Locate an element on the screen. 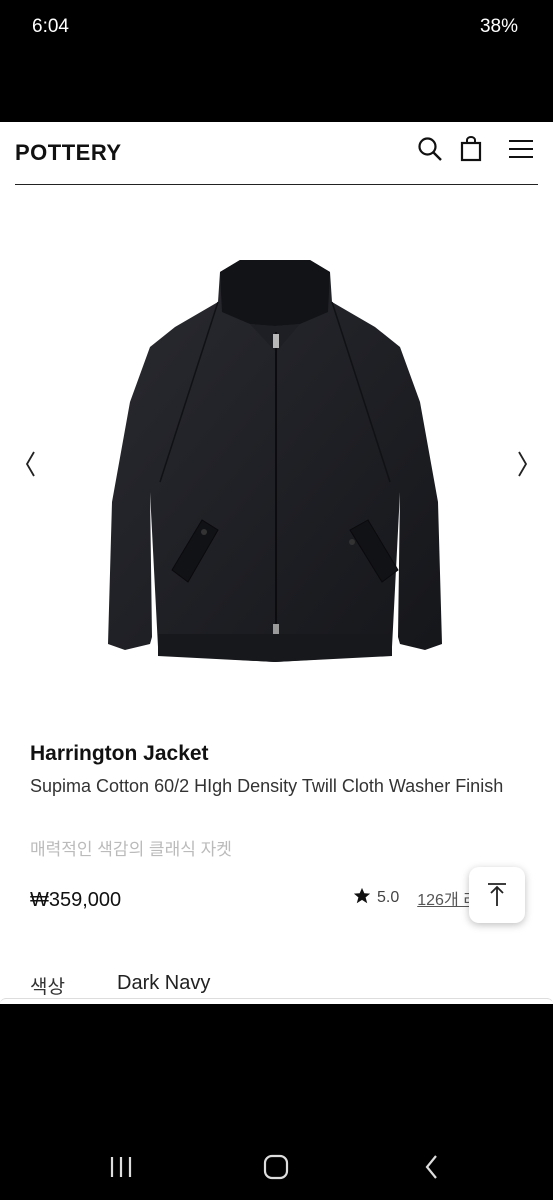 The width and height of the screenshot is (553, 1200). product-subtitle: 매력적인 색감의 클래식 자켓 is located at coordinates (131, 849).